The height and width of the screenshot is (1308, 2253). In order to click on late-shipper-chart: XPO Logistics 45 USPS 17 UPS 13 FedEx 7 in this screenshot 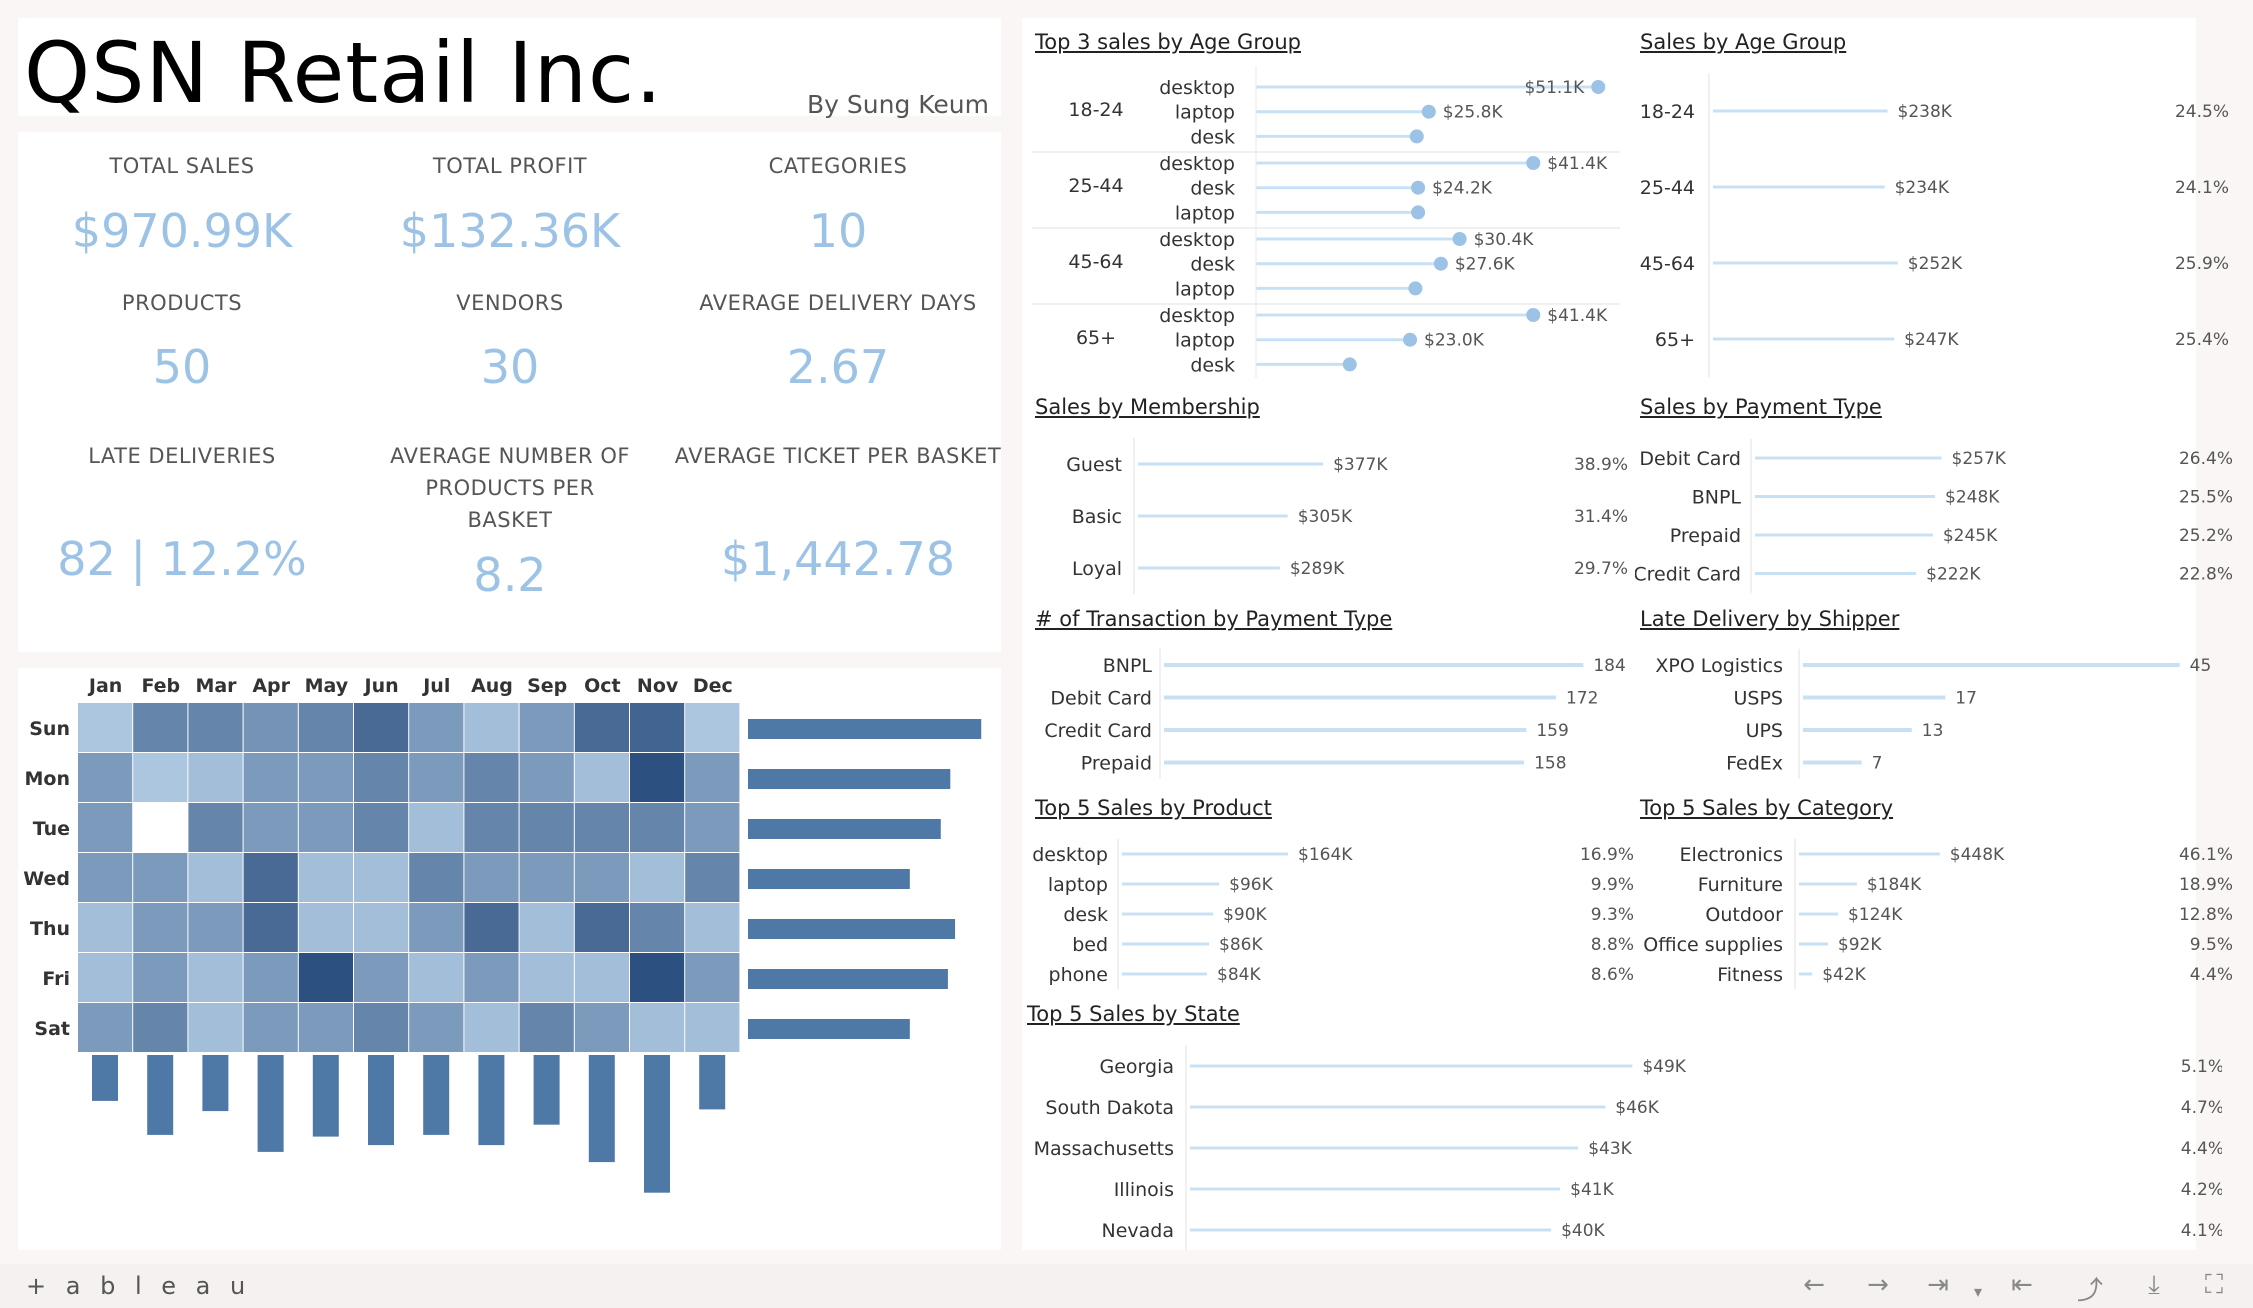, I will do `click(1935, 715)`.